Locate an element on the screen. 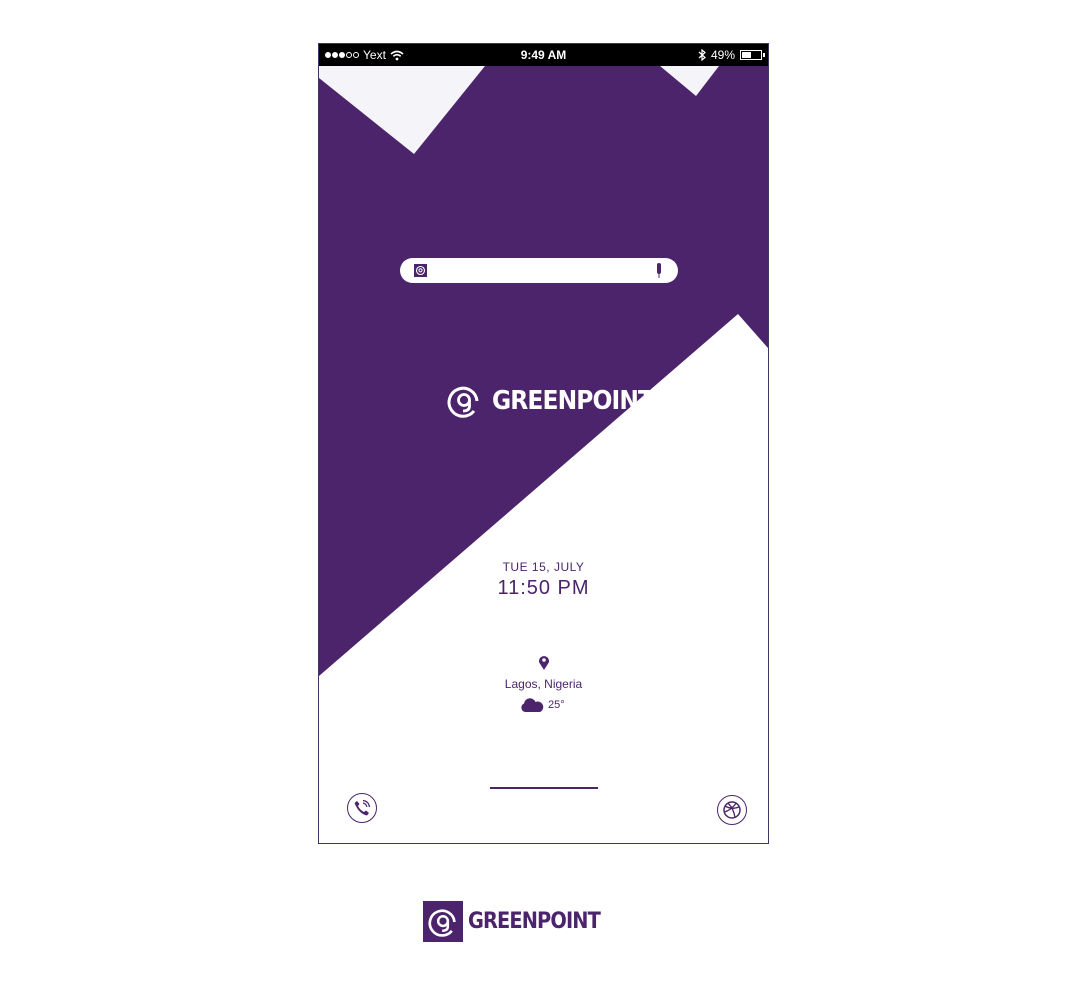 The image size is (1080, 989). date-label: TUE 15, JULY is located at coordinates (543, 567).